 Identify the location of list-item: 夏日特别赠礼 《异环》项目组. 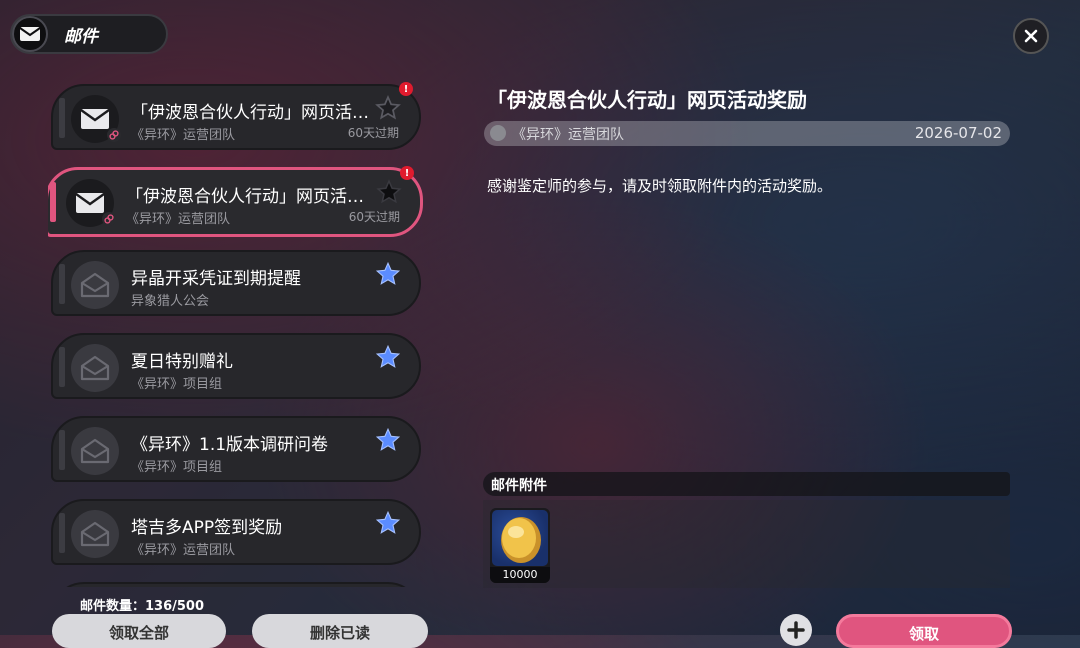
(236, 366).